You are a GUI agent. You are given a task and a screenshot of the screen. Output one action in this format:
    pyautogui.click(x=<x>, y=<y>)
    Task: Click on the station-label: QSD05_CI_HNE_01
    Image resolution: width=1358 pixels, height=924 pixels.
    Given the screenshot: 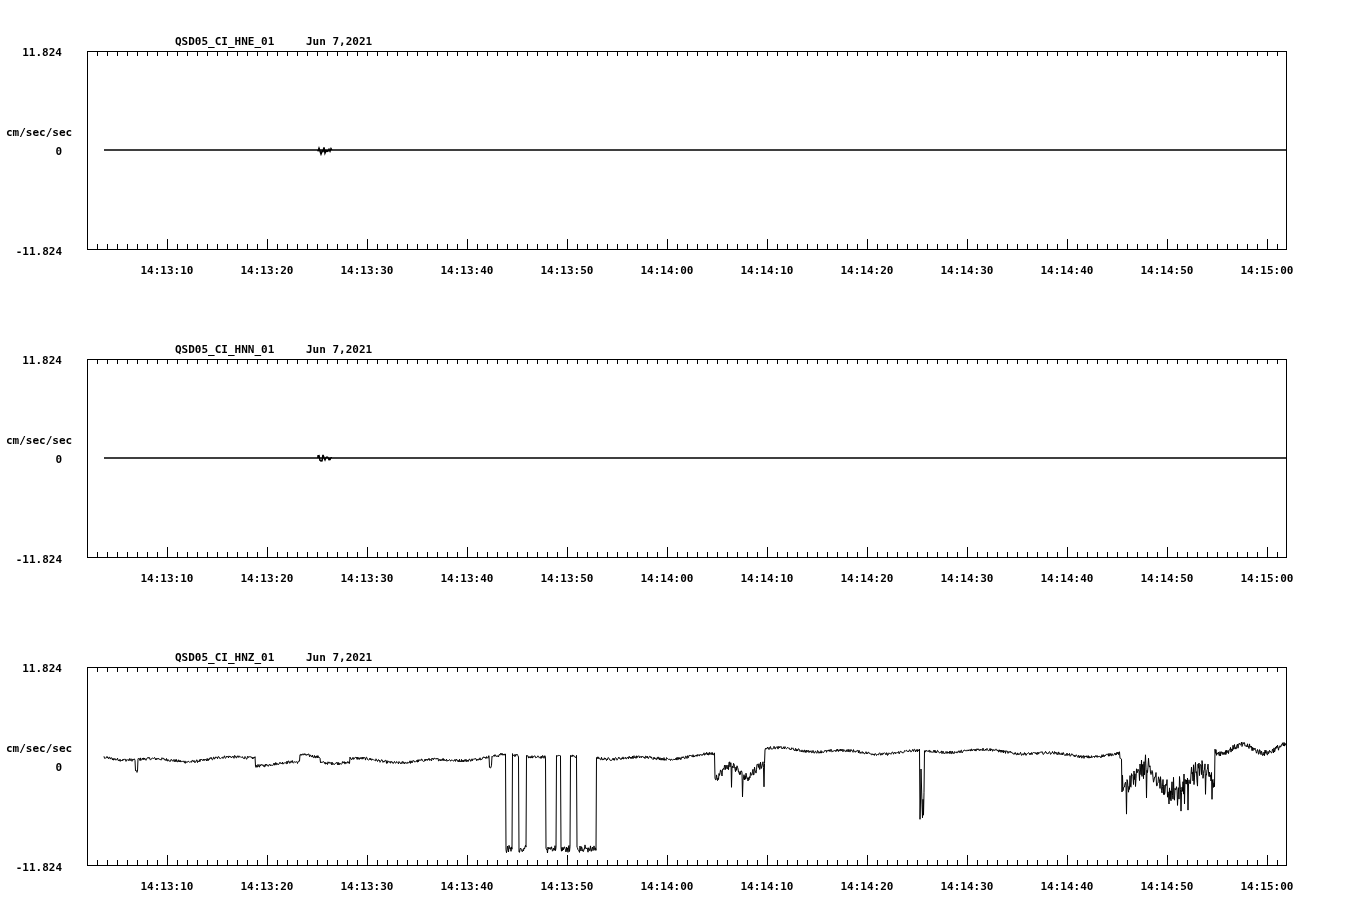 What is the action you would take?
    pyautogui.click(x=225, y=41)
    